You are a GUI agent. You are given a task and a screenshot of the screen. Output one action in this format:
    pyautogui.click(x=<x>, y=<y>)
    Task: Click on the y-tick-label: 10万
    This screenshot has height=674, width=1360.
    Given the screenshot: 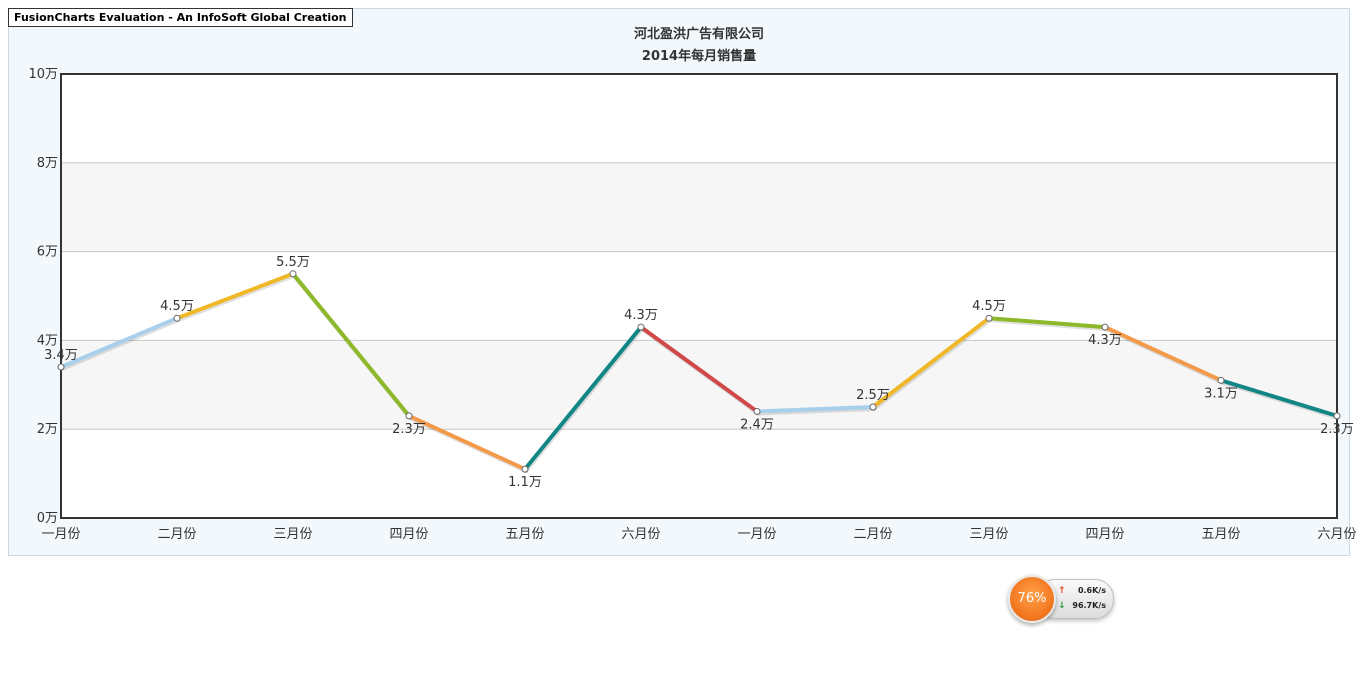 What is the action you would take?
    pyautogui.click(x=43, y=74)
    